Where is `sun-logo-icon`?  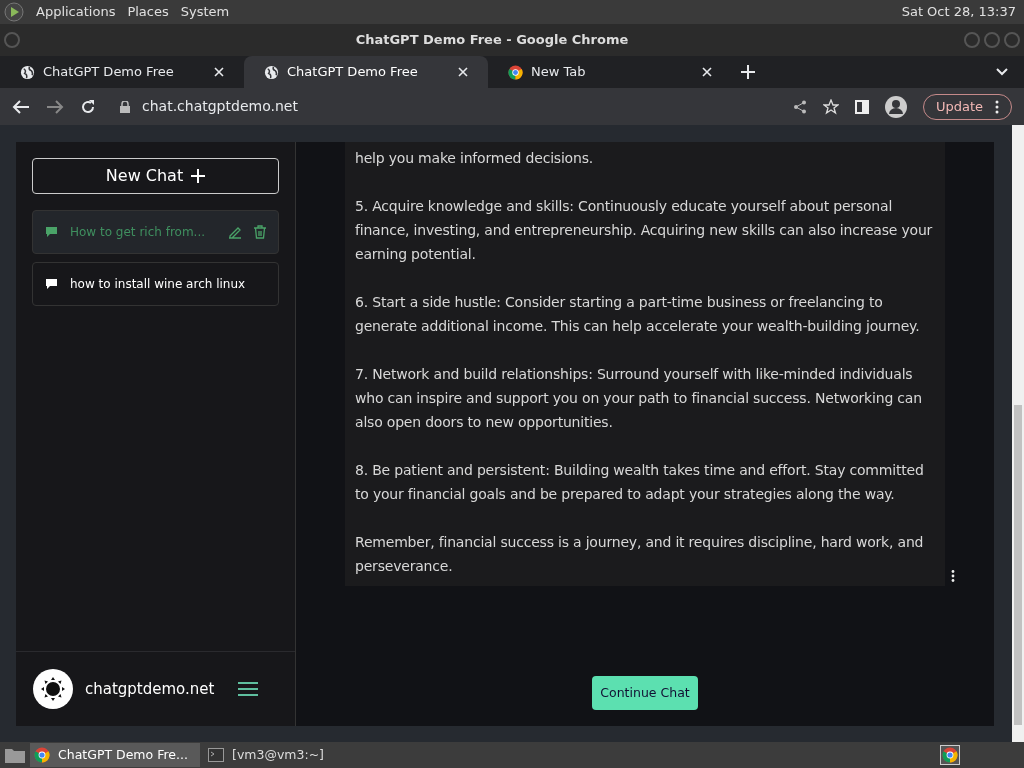 sun-logo-icon is located at coordinates (53, 689).